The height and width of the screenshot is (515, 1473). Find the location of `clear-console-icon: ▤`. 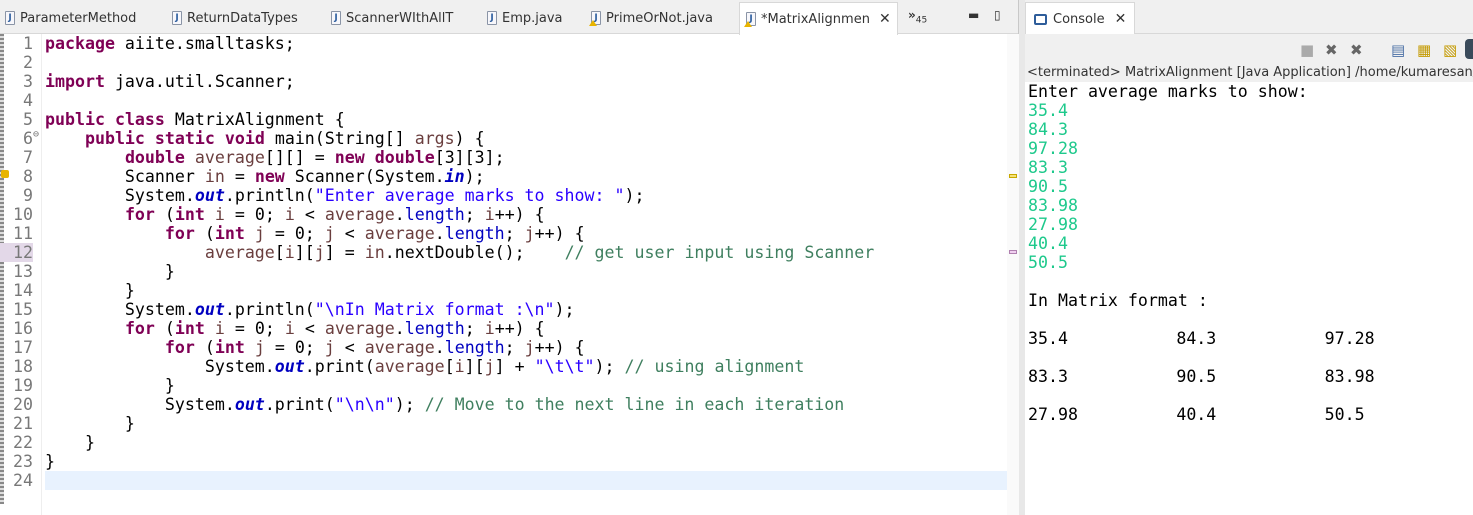

clear-console-icon: ▤ is located at coordinates (1398, 50).